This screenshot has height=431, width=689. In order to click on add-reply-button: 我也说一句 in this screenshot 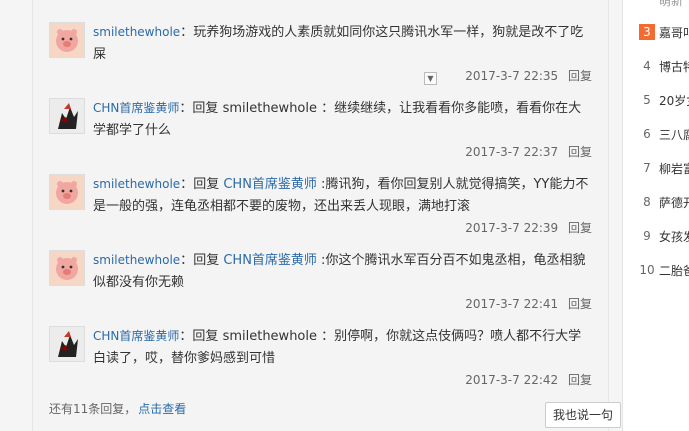, I will do `click(583, 415)`.